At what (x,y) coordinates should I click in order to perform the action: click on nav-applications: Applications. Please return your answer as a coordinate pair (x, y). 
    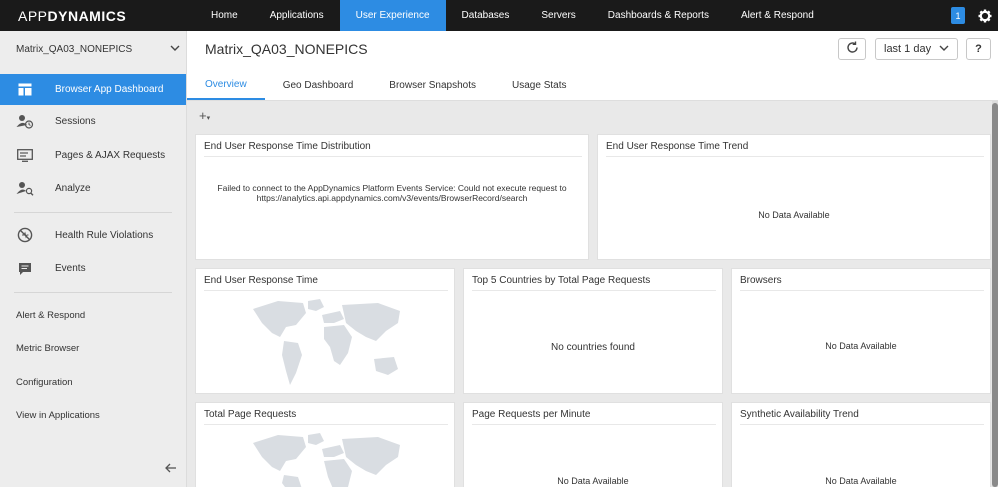
    Looking at the image, I should click on (297, 15).